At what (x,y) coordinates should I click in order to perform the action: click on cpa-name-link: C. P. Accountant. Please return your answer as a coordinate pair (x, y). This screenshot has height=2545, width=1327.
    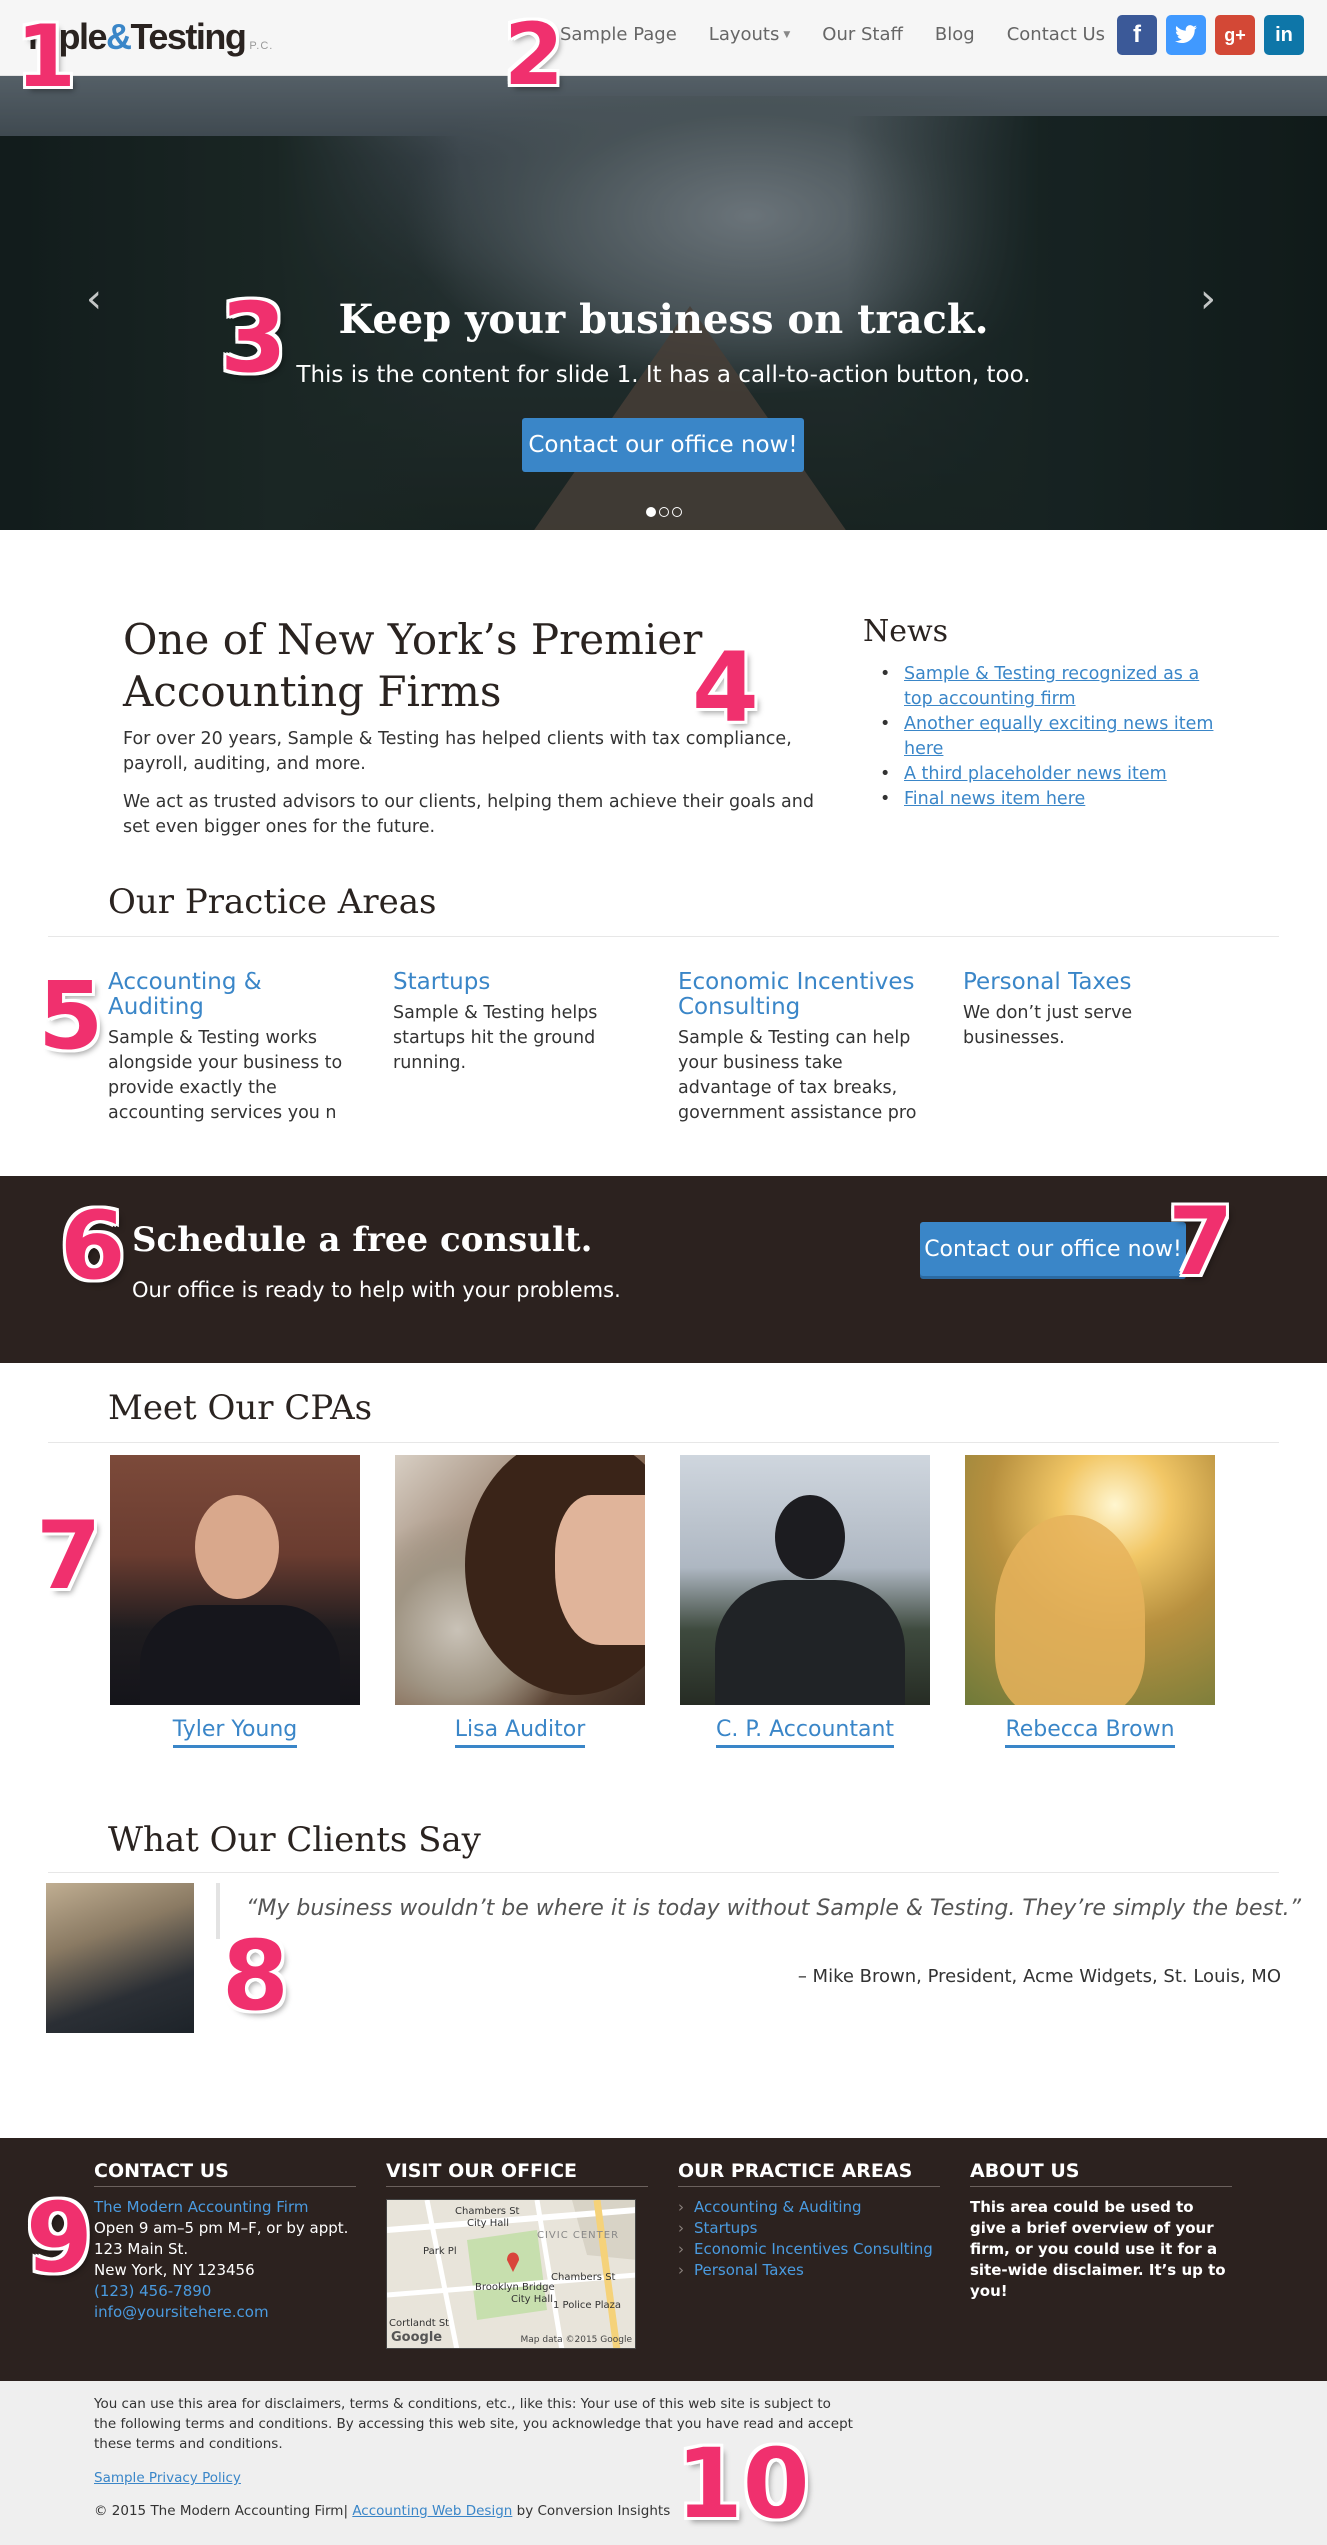
    Looking at the image, I should click on (805, 1732).